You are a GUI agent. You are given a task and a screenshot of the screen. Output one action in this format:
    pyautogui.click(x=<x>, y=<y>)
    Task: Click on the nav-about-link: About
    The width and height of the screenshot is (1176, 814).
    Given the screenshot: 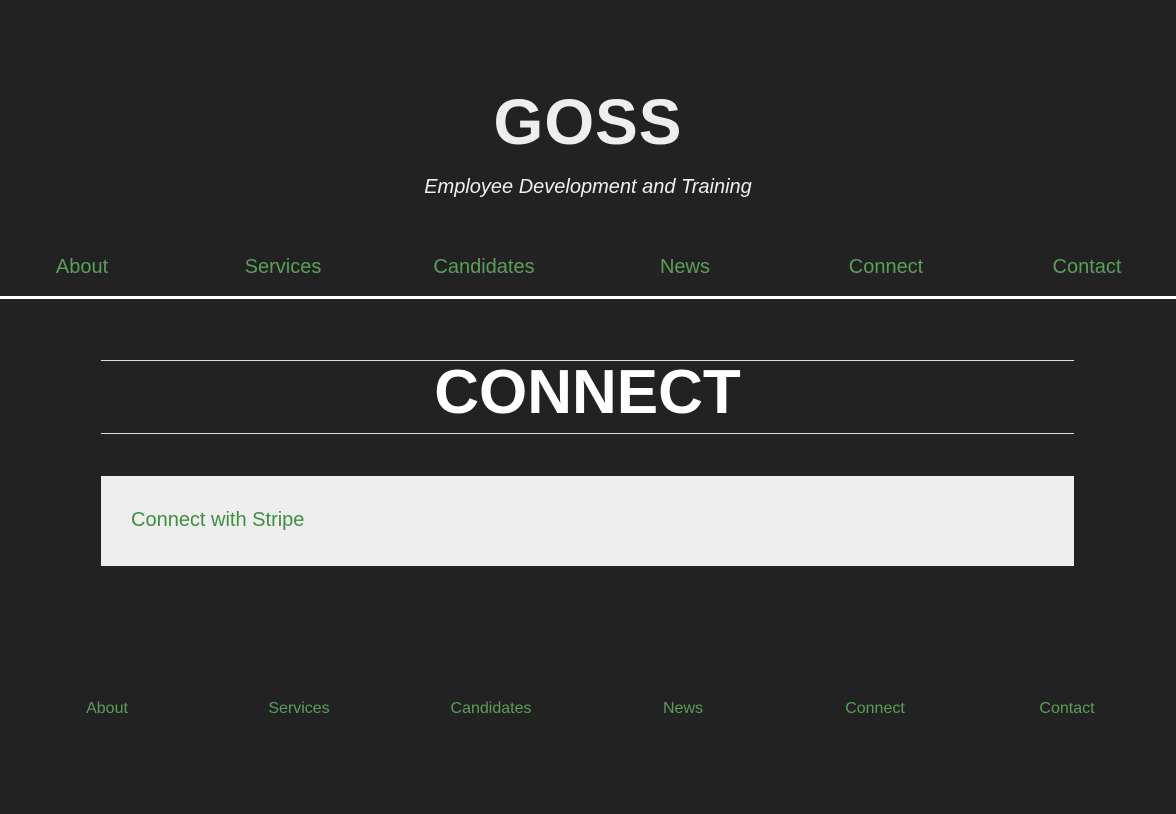 What is the action you would take?
    pyautogui.click(x=91, y=267)
    